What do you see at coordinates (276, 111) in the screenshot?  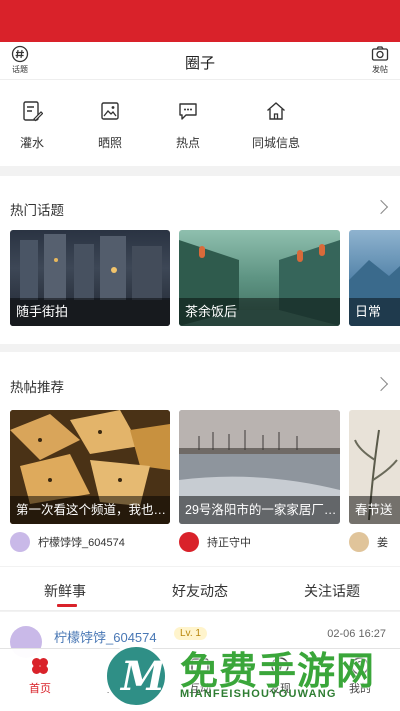 I see `home-icon` at bounding box center [276, 111].